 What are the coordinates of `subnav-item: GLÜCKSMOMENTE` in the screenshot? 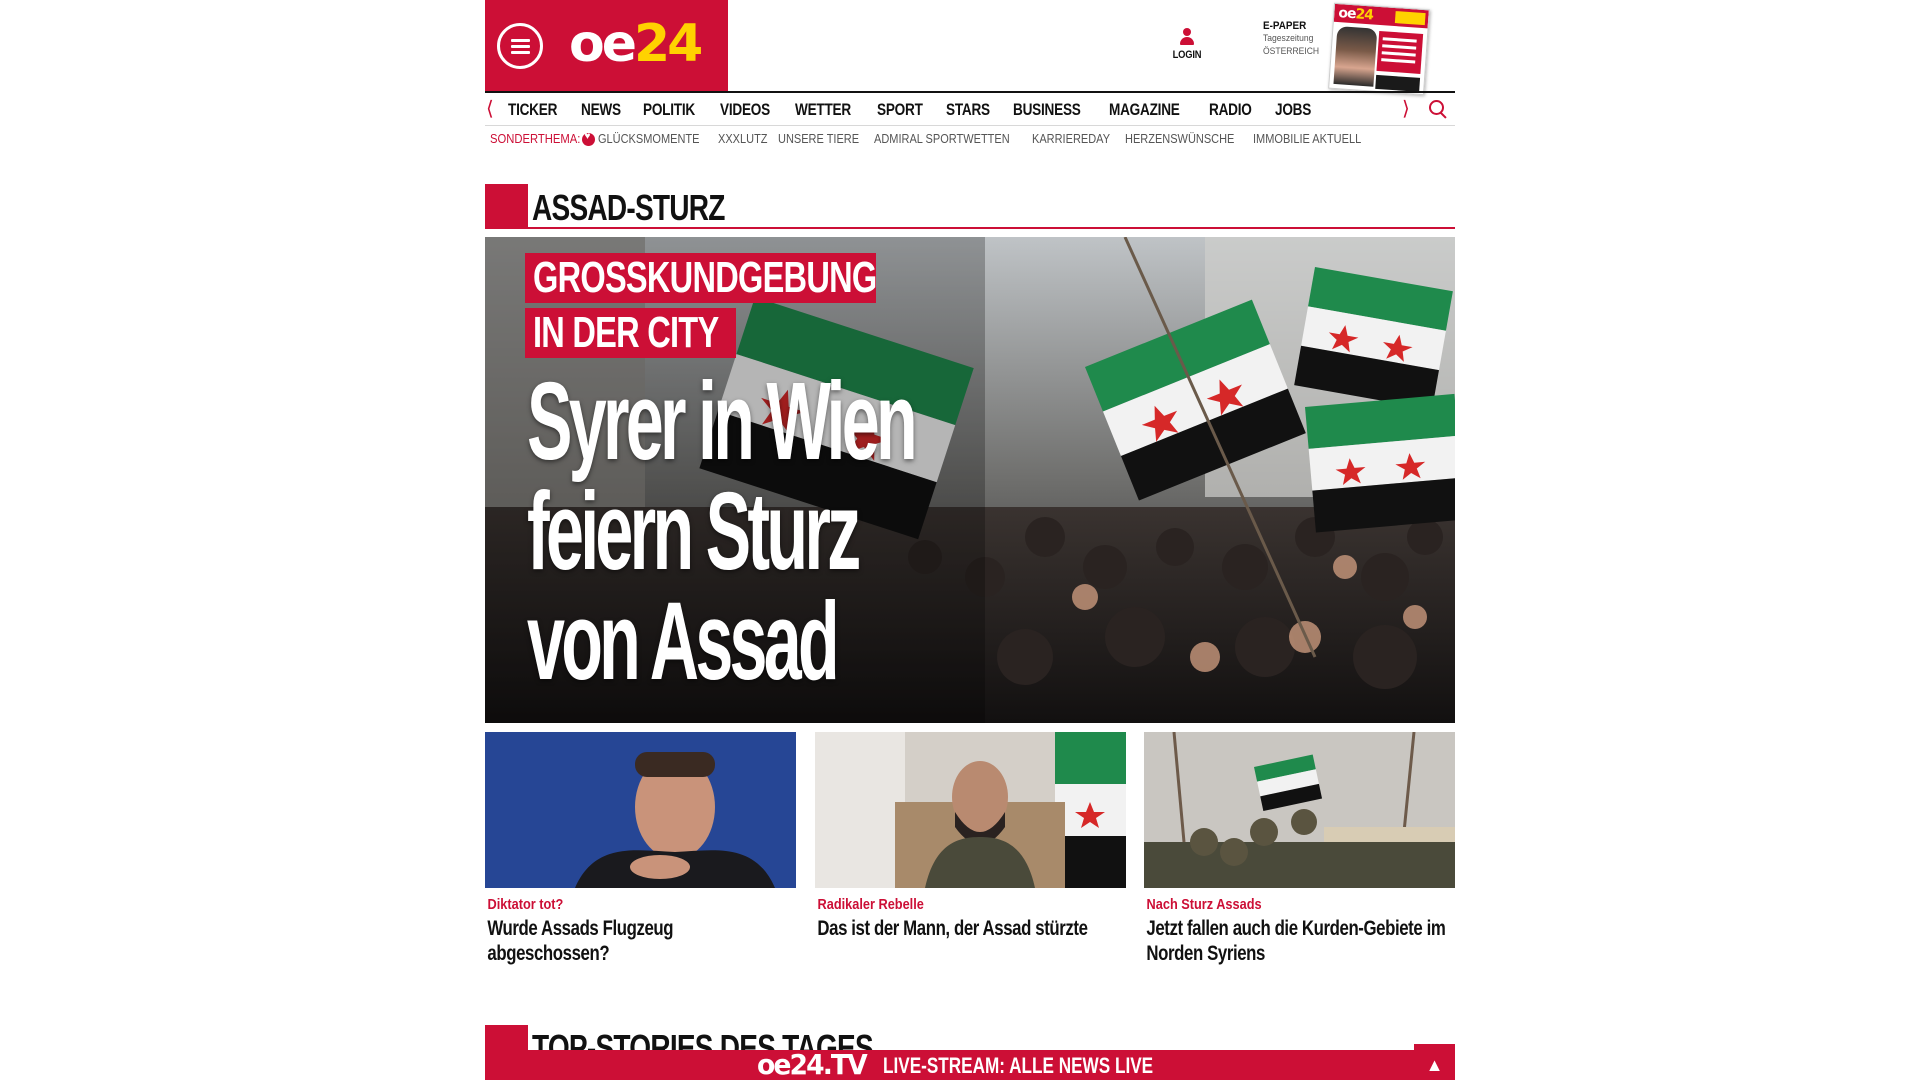 It's located at (648, 139).